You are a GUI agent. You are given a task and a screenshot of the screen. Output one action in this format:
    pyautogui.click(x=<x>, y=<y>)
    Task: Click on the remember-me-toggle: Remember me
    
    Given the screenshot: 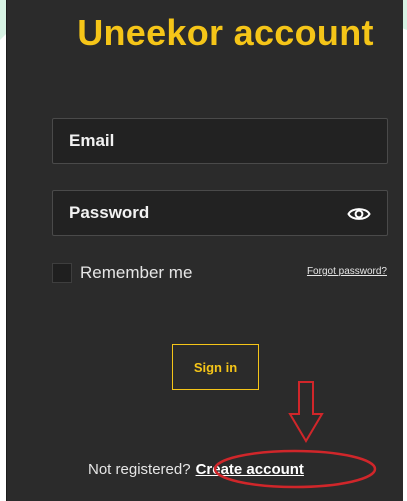 What is the action you would take?
    pyautogui.click(x=122, y=273)
    